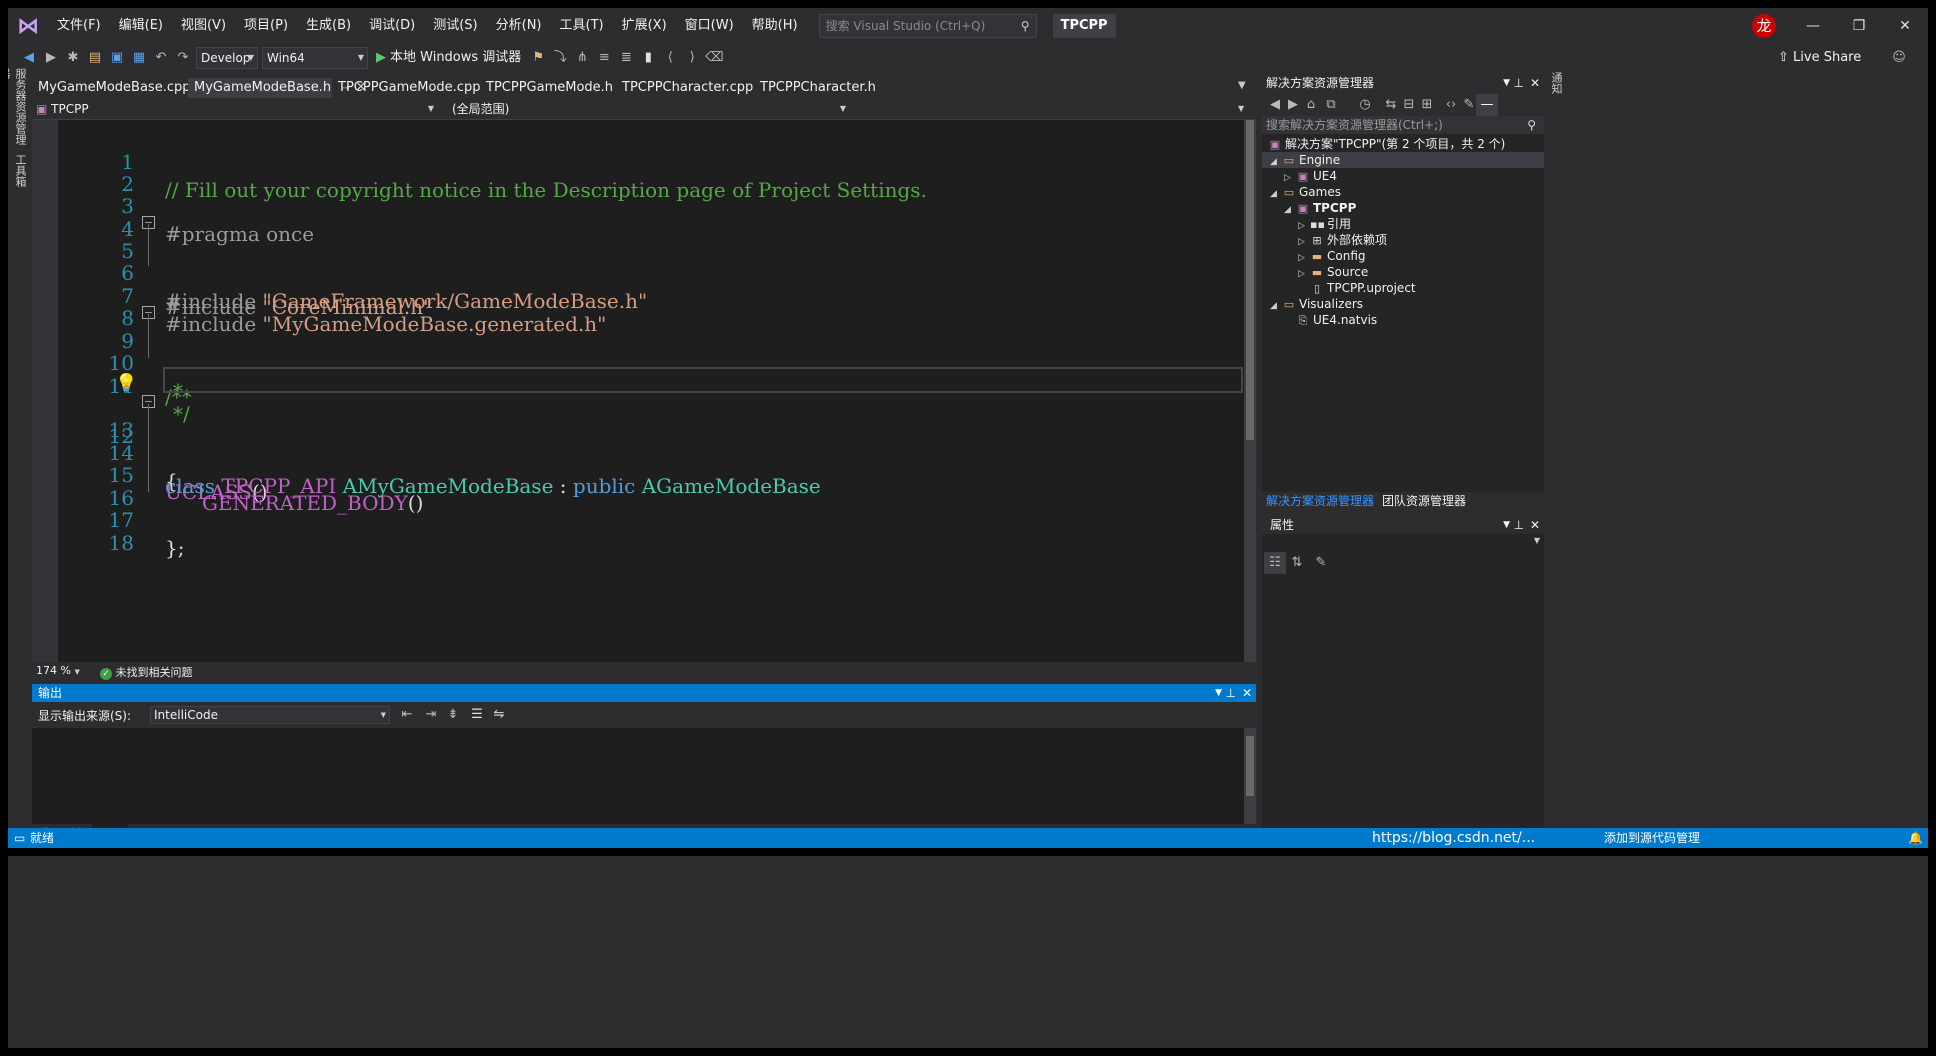 The width and height of the screenshot is (1936, 1056). What do you see at coordinates (1764, 26) in the screenshot?
I see `user-avatar: 龙` at bounding box center [1764, 26].